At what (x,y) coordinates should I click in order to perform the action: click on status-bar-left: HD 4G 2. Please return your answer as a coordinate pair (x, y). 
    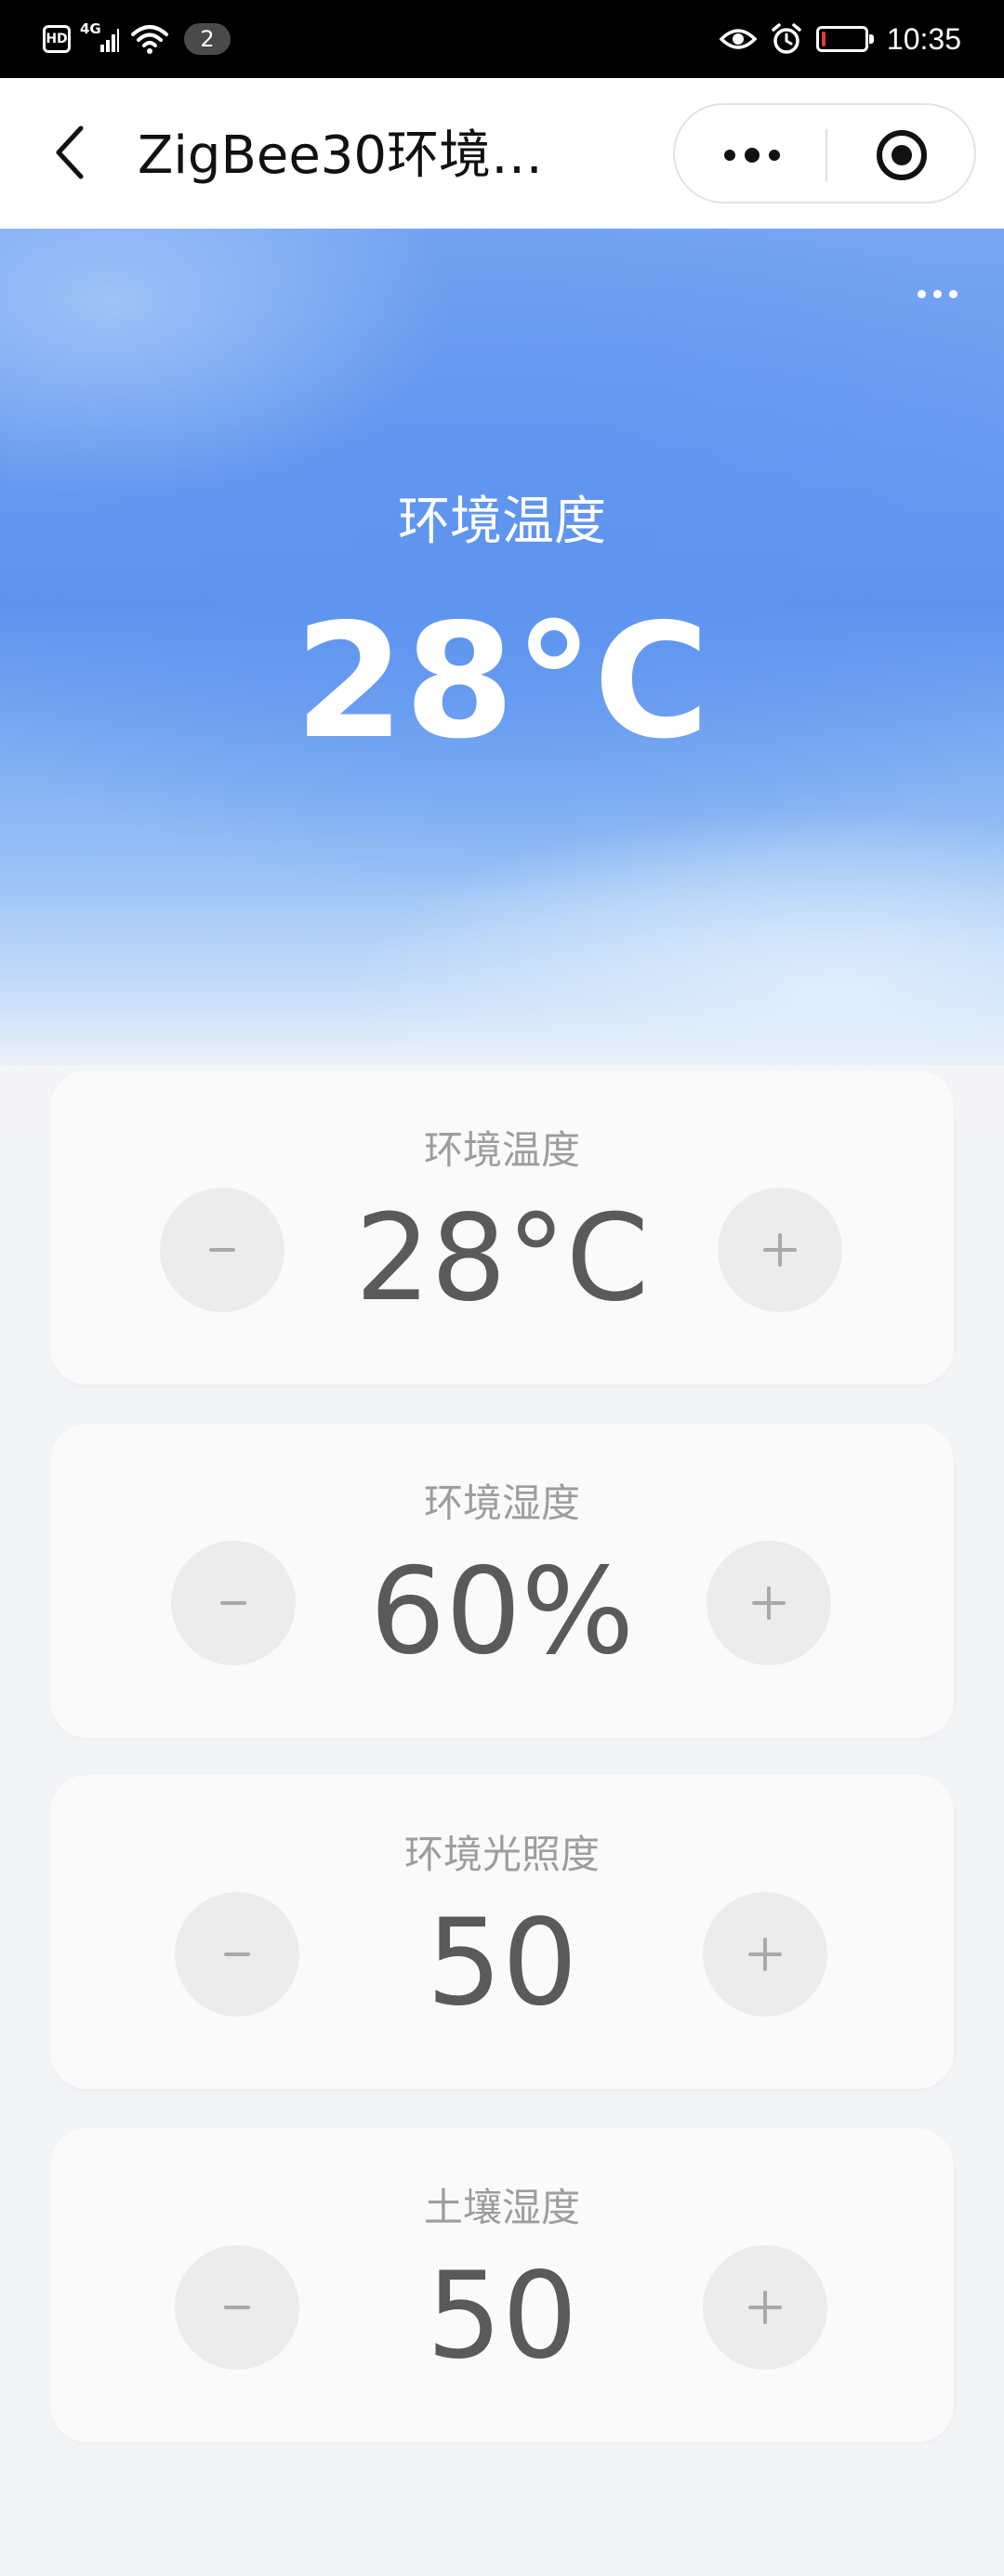
    Looking at the image, I should click on (137, 39).